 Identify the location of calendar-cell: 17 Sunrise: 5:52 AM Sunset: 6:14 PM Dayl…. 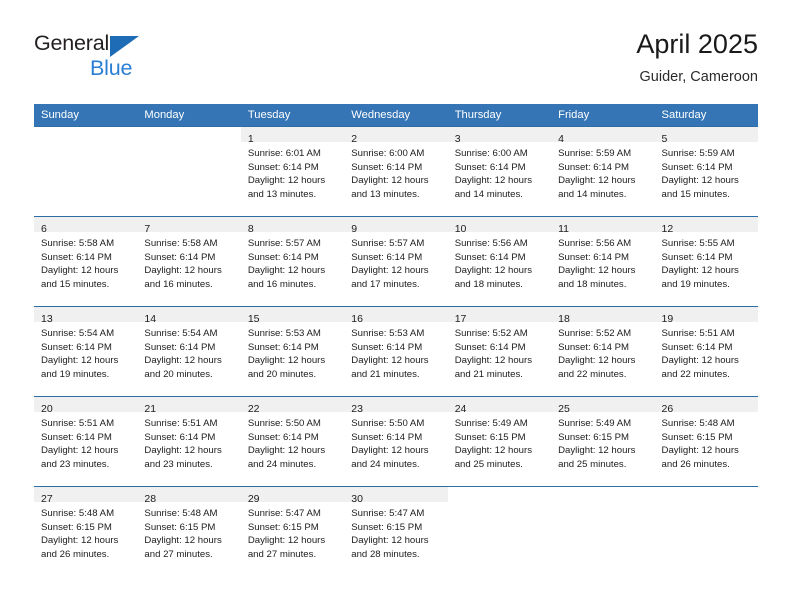
(499, 351).